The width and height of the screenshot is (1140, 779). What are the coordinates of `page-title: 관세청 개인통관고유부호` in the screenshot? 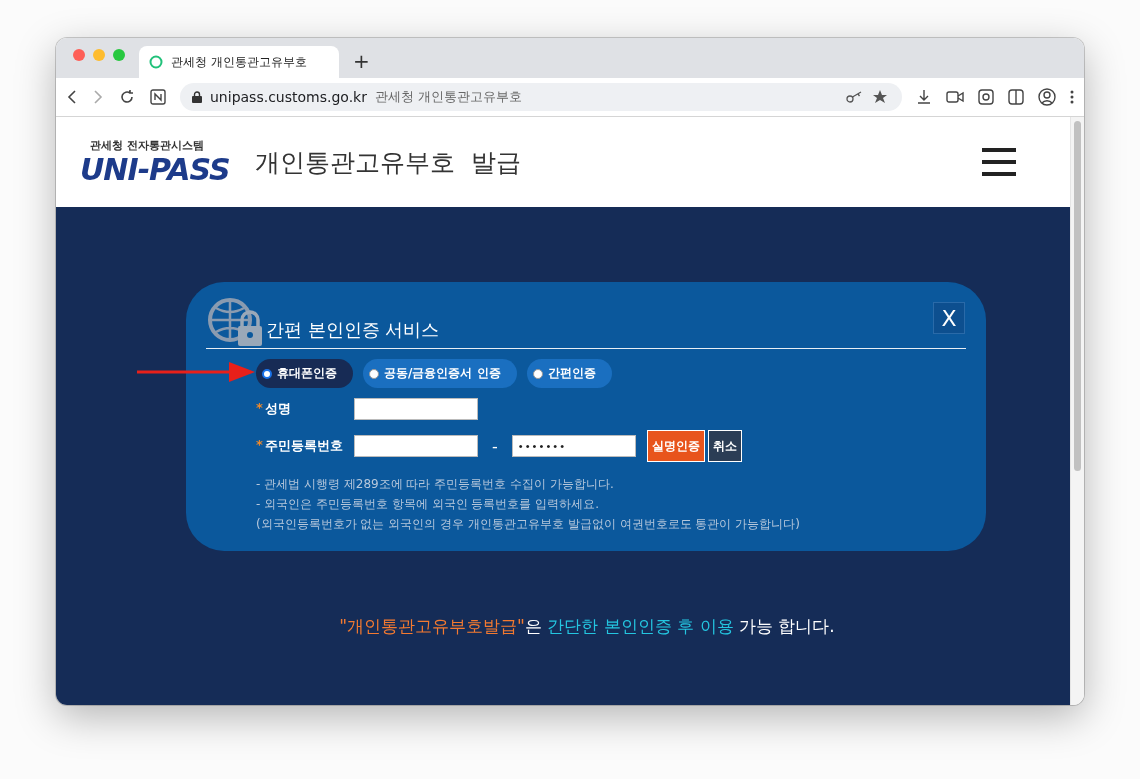 It's located at (449, 97).